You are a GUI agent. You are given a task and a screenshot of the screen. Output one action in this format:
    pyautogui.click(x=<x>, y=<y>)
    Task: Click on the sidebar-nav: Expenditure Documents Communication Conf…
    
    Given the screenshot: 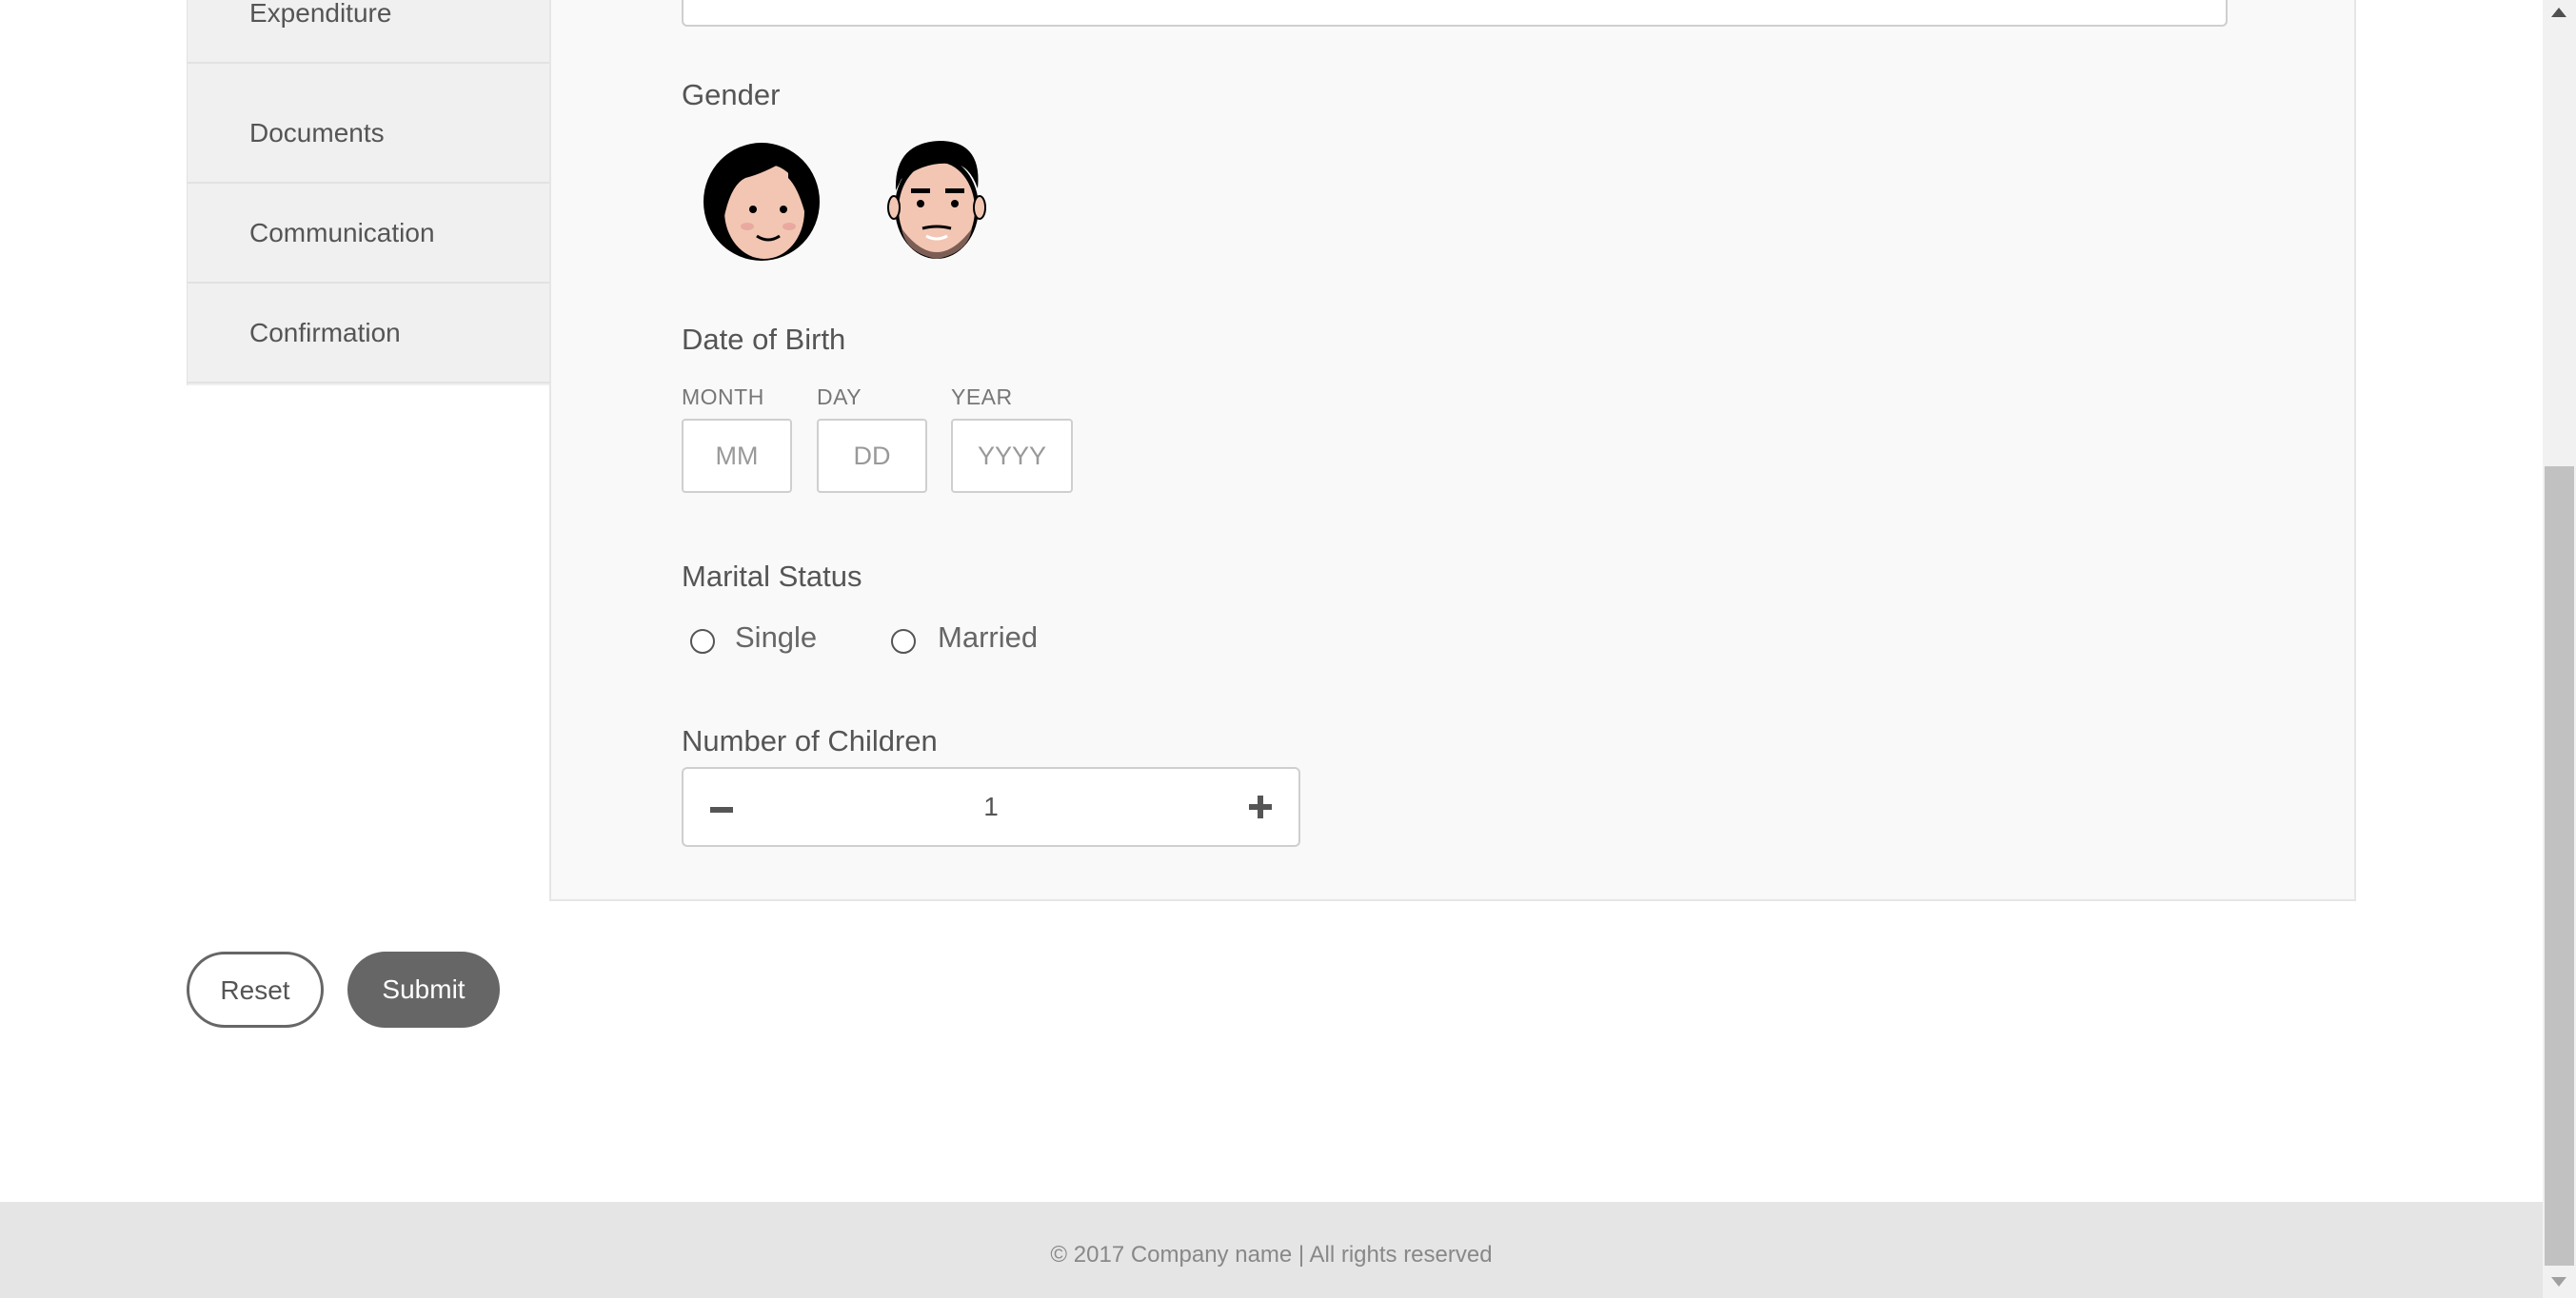 What is the action you would take?
    pyautogui.click(x=368, y=193)
    